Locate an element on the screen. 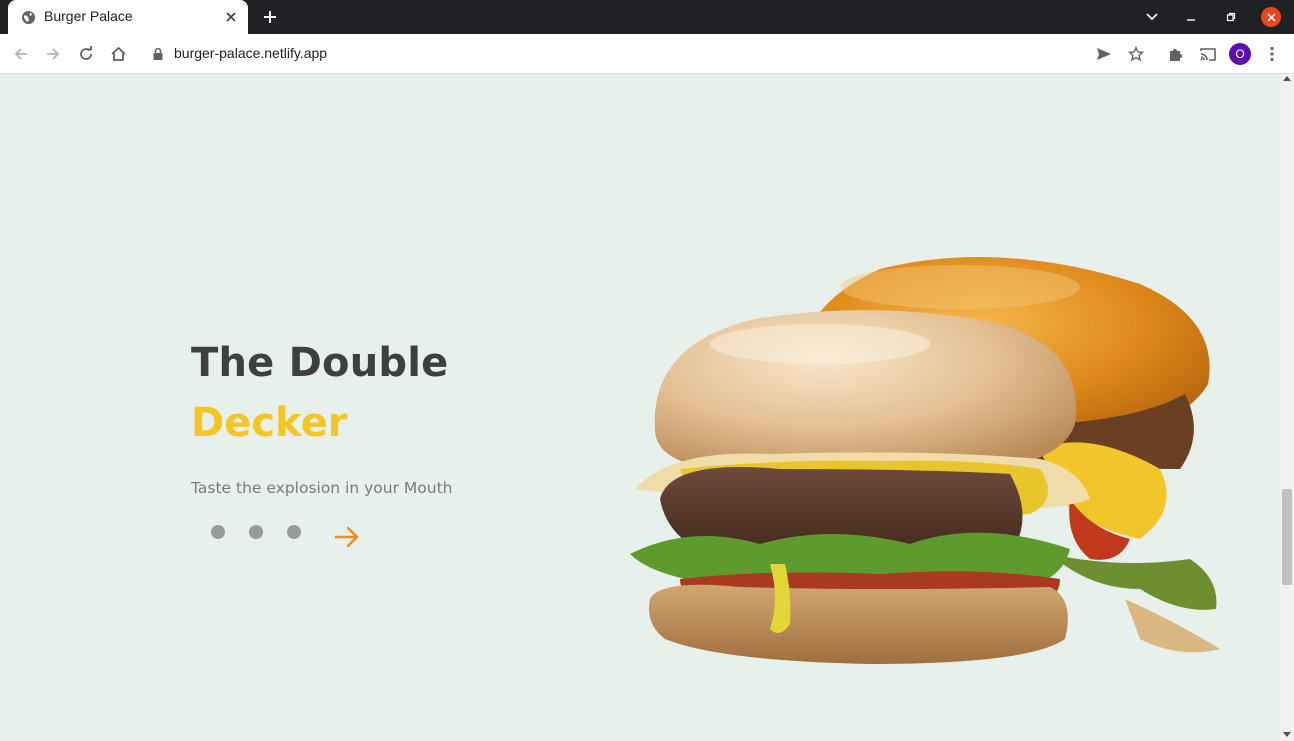 This screenshot has height=741, width=1294. close-icon is located at coordinates (1271, 17).